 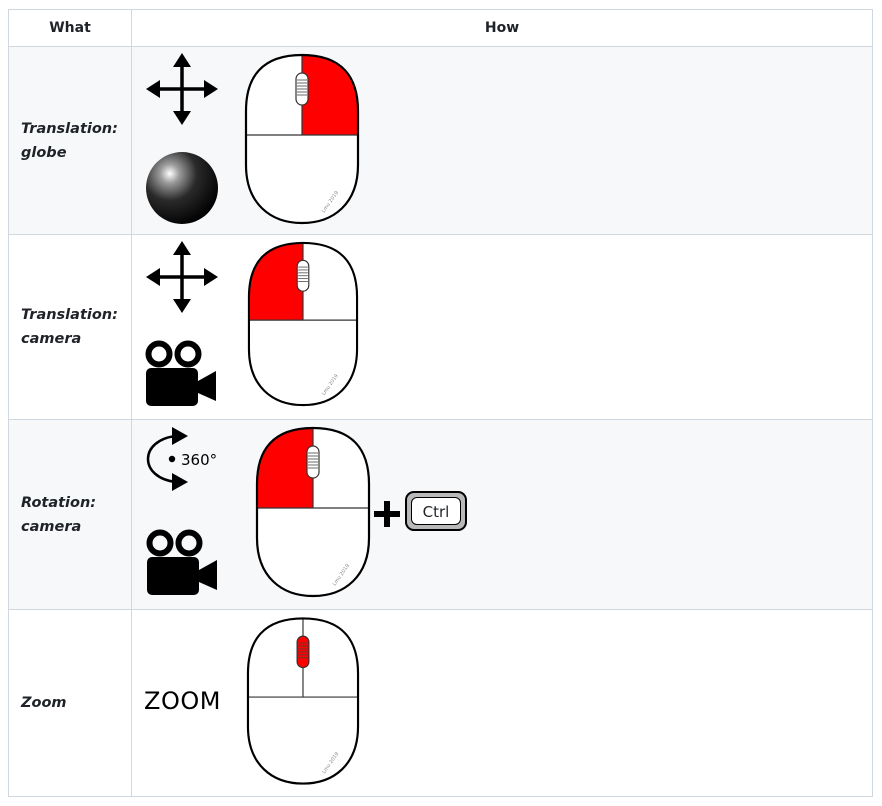 What do you see at coordinates (303, 701) in the screenshot?
I see `mouse-wheel-scroll-icon: Lmu 2019` at bounding box center [303, 701].